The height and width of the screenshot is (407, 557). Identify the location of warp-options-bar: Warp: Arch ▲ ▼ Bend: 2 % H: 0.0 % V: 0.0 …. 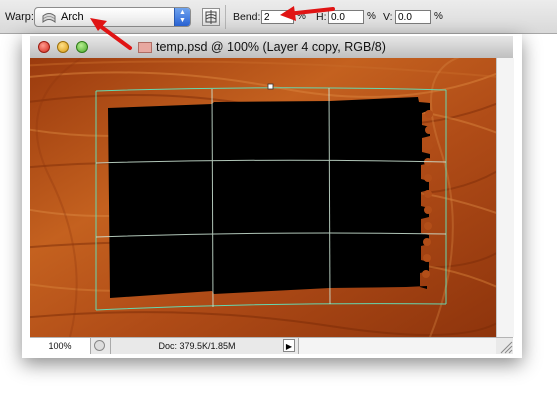
(278, 17).